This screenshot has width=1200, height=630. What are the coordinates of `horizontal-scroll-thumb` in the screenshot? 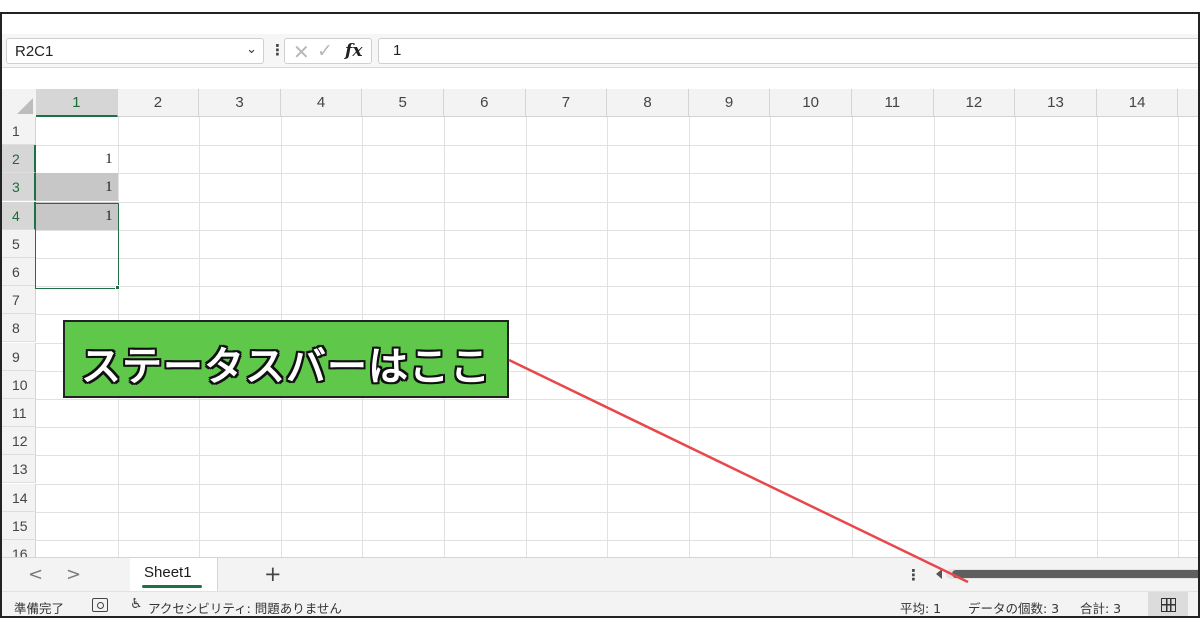 It's located at (1075, 574).